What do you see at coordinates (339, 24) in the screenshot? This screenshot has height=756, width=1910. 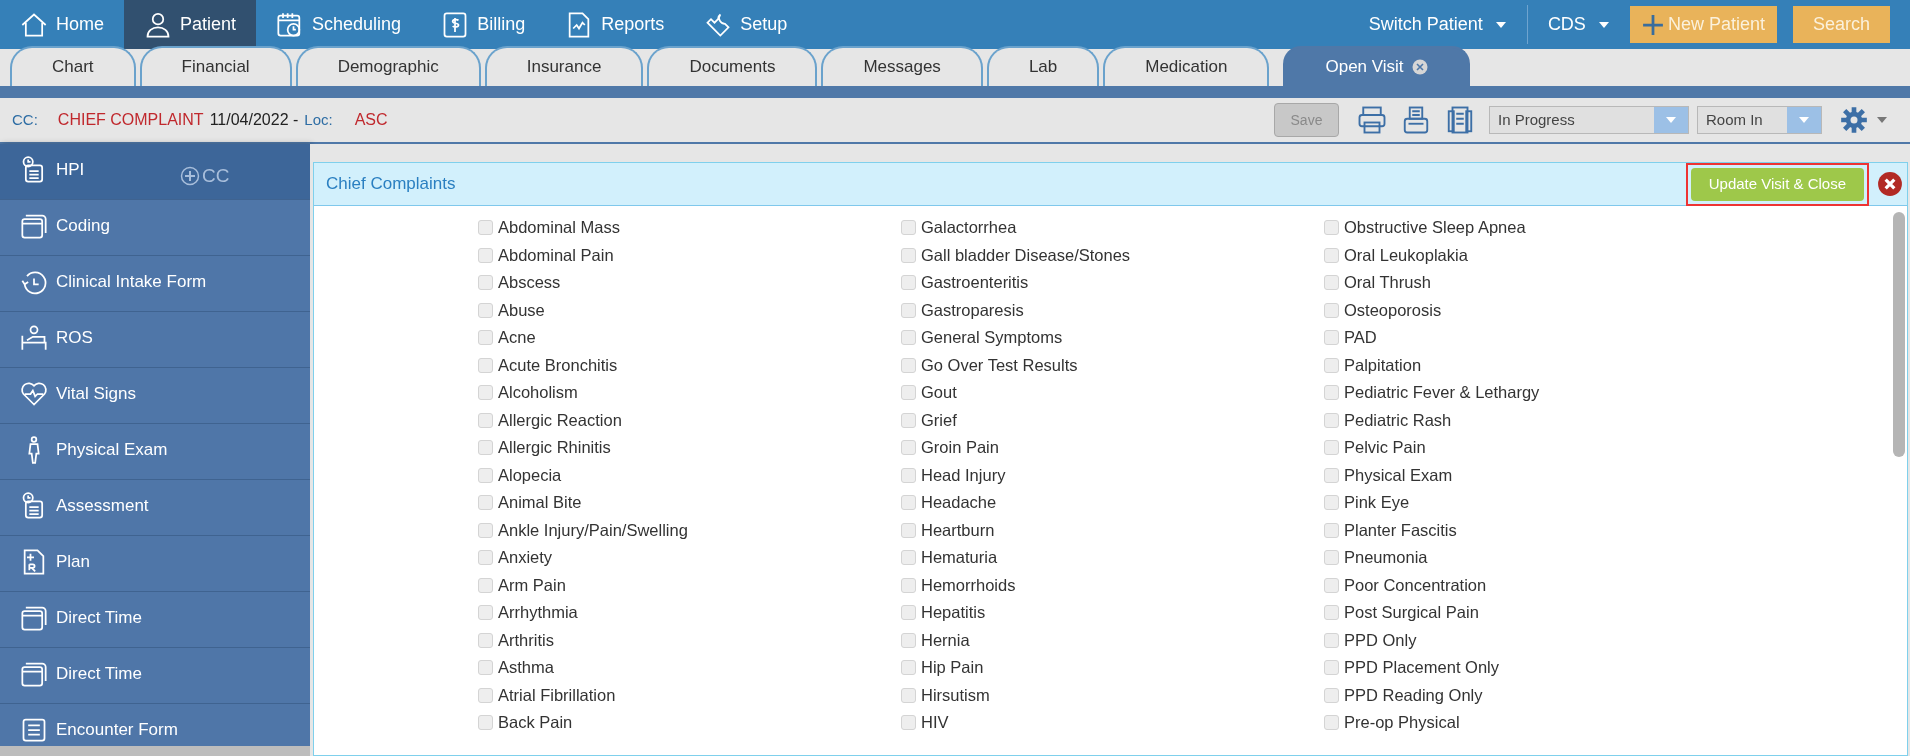 I see `nav-tab: Scheduling` at bounding box center [339, 24].